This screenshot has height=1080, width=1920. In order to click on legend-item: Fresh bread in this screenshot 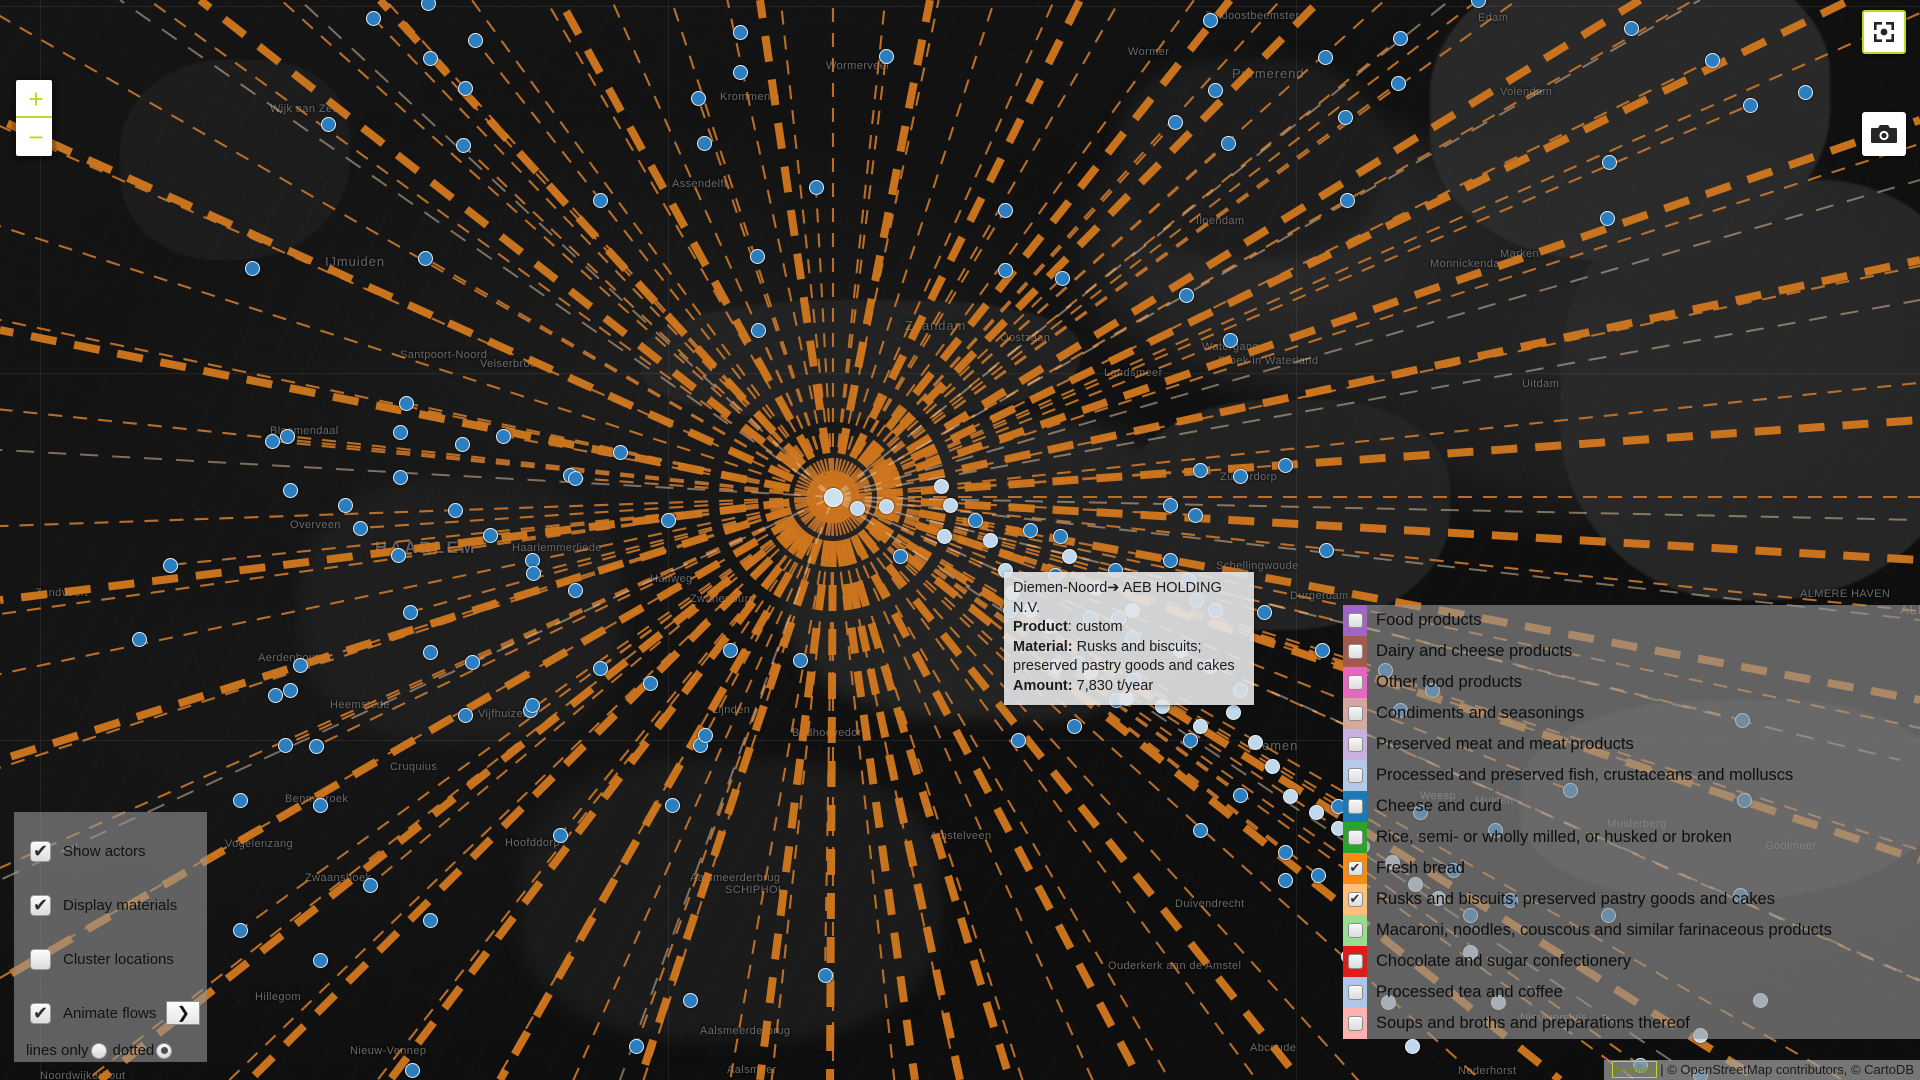, I will do `click(1631, 868)`.